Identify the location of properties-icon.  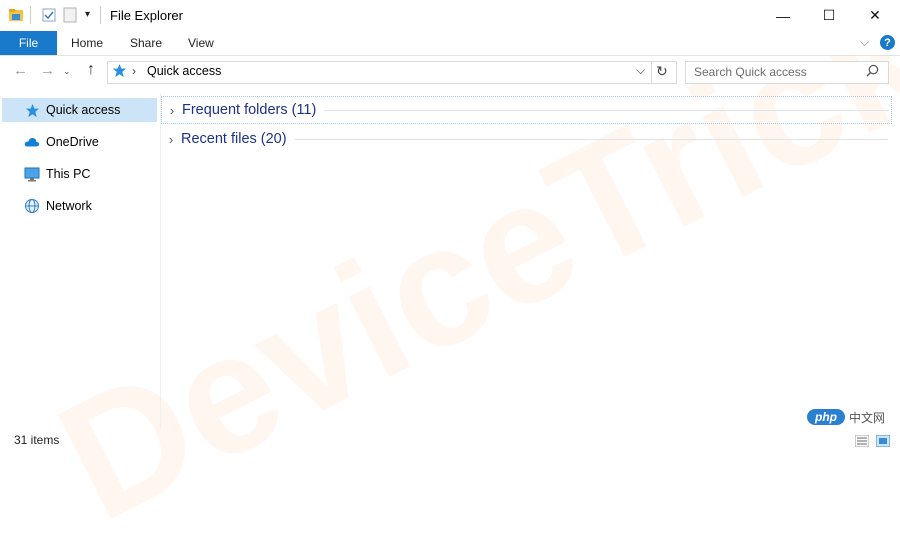
(49, 17).